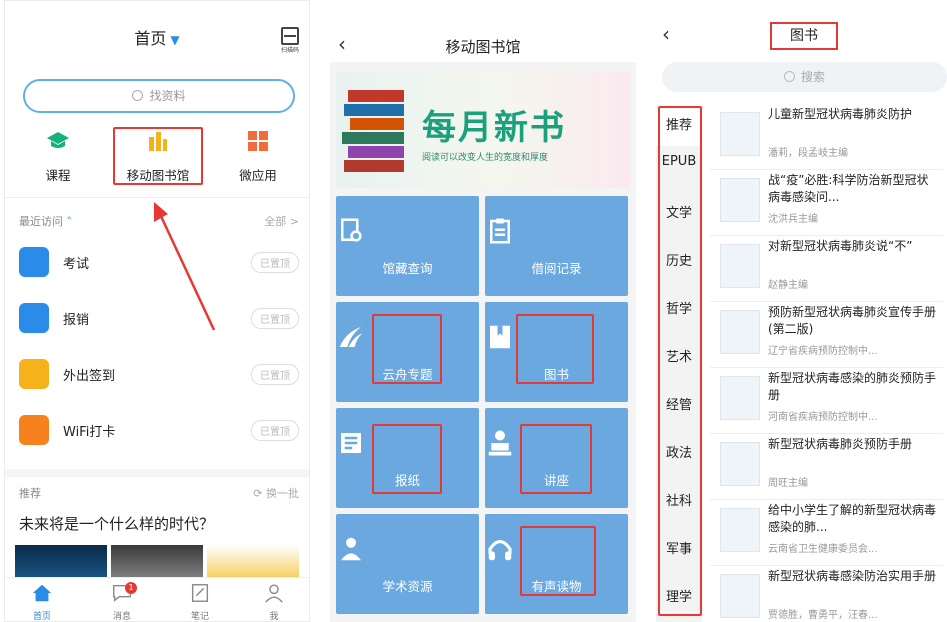  Describe the element at coordinates (289, 50) in the screenshot. I see `scan-label: 扫描码` at that location.